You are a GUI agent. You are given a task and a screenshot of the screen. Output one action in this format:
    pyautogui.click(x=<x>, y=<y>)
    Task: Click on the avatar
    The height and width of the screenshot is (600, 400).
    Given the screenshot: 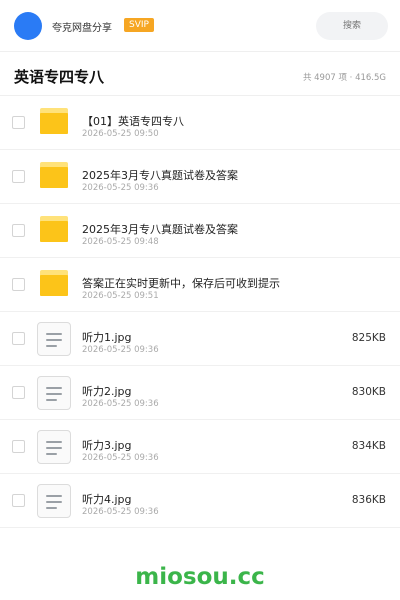 What is the action you would take?
    pyautogui.click(x=28, y=26)
    